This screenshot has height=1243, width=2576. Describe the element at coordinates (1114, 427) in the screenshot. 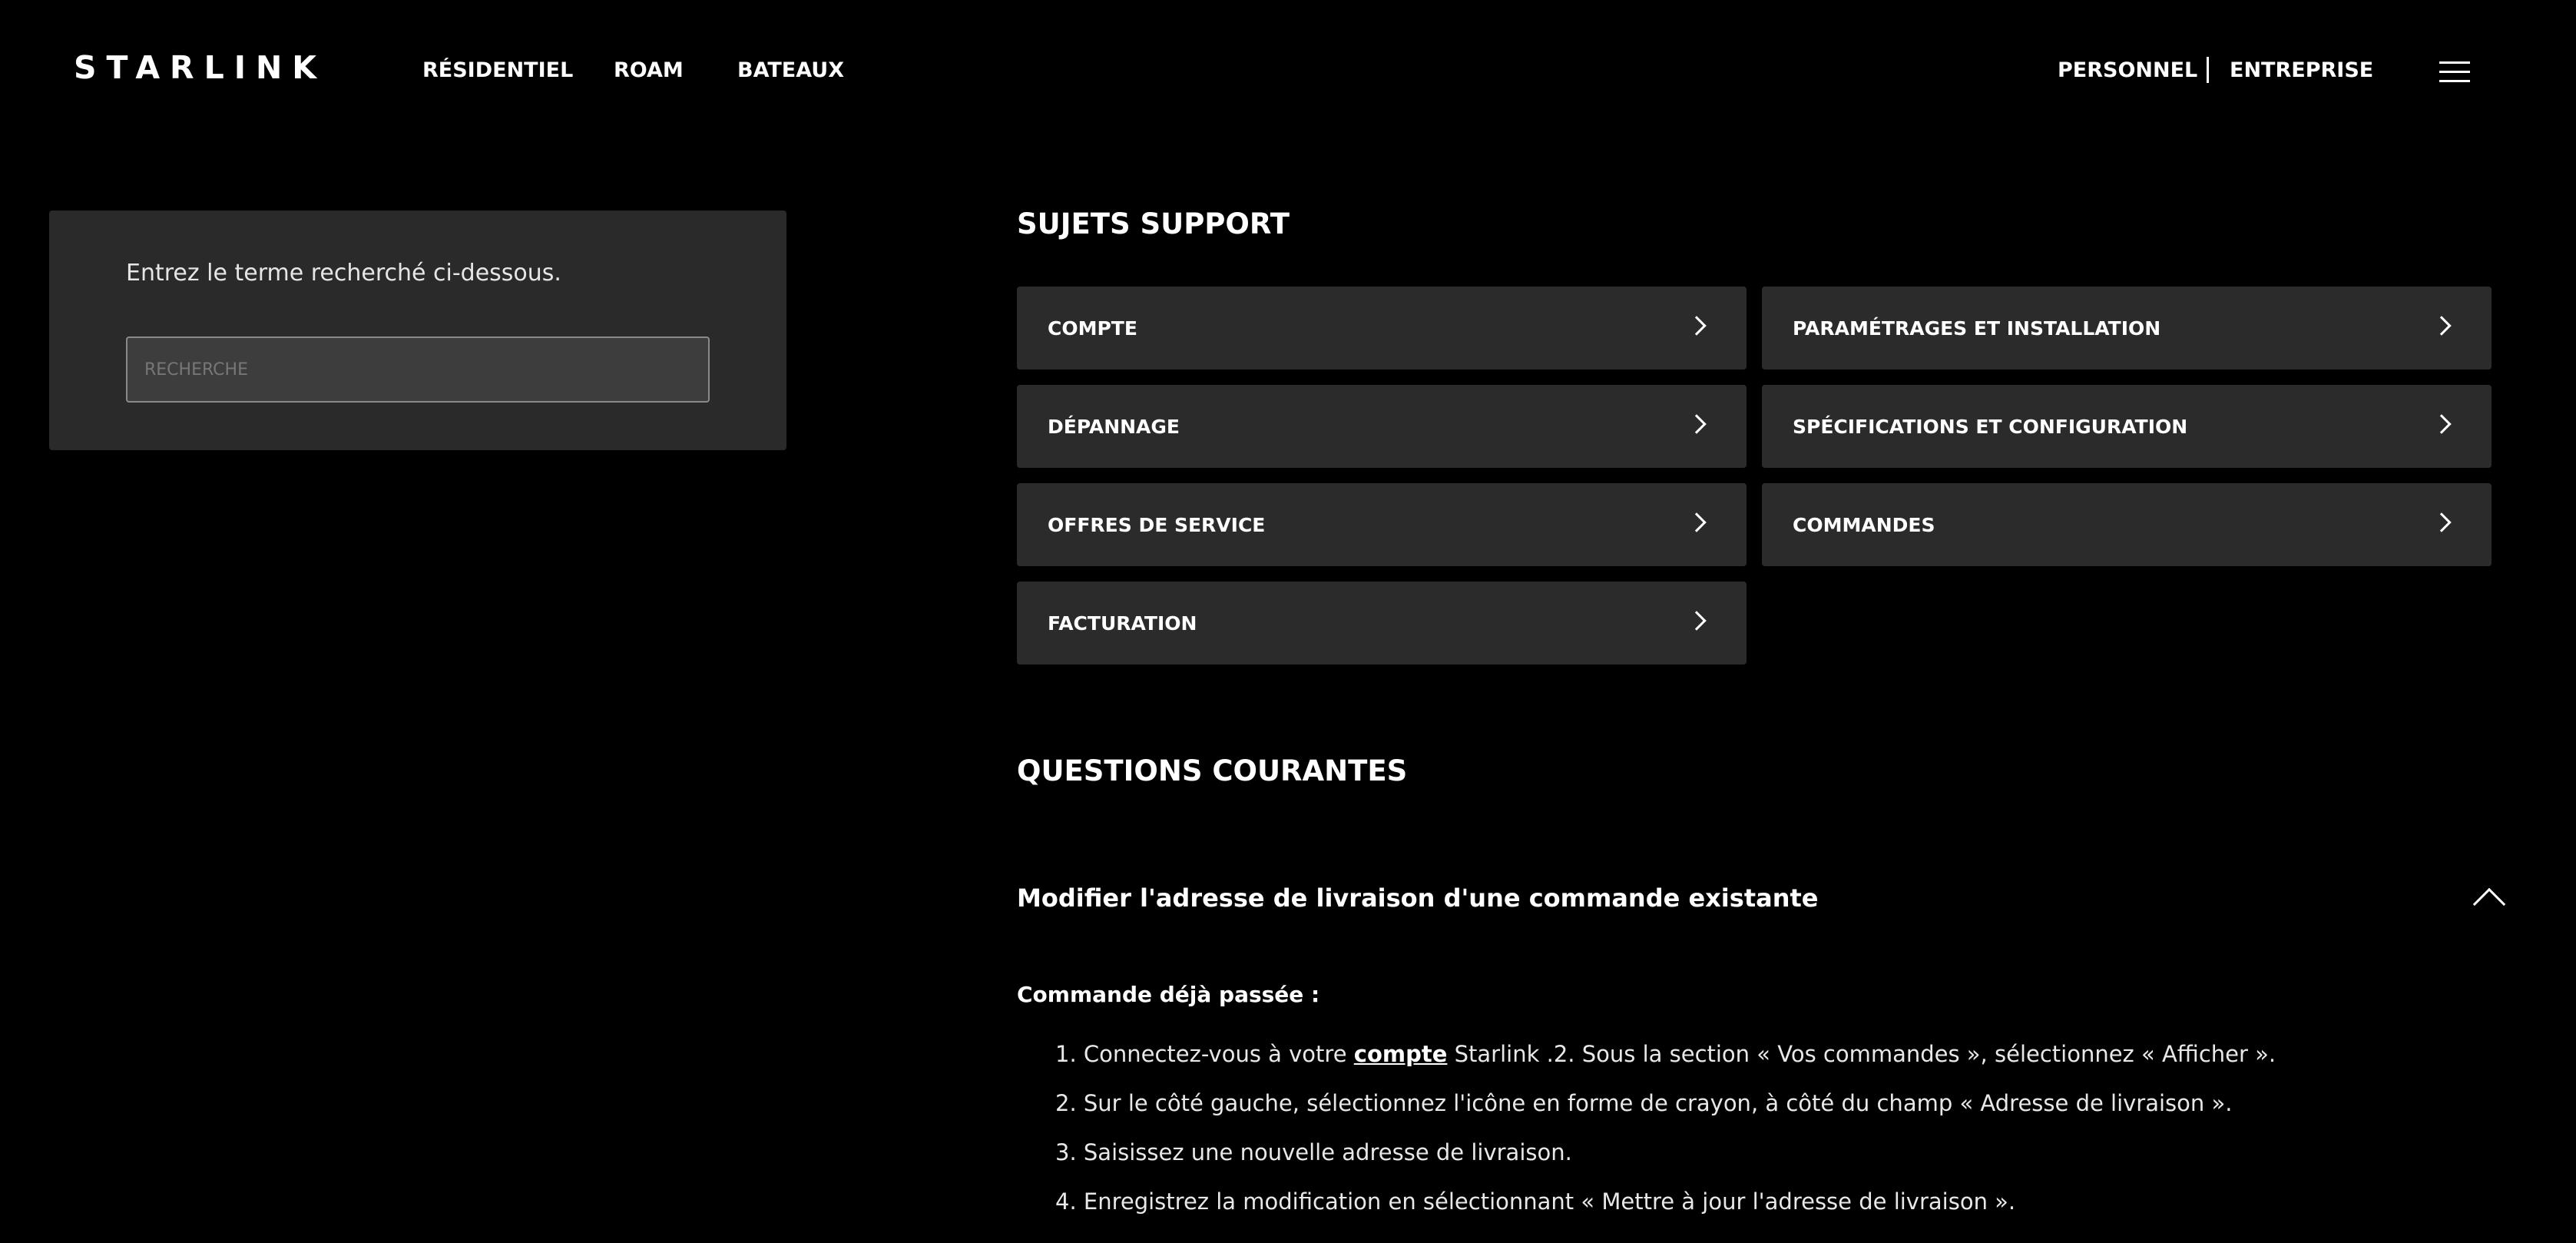

I see `topic-label: DÉPANNAGE` at that location.